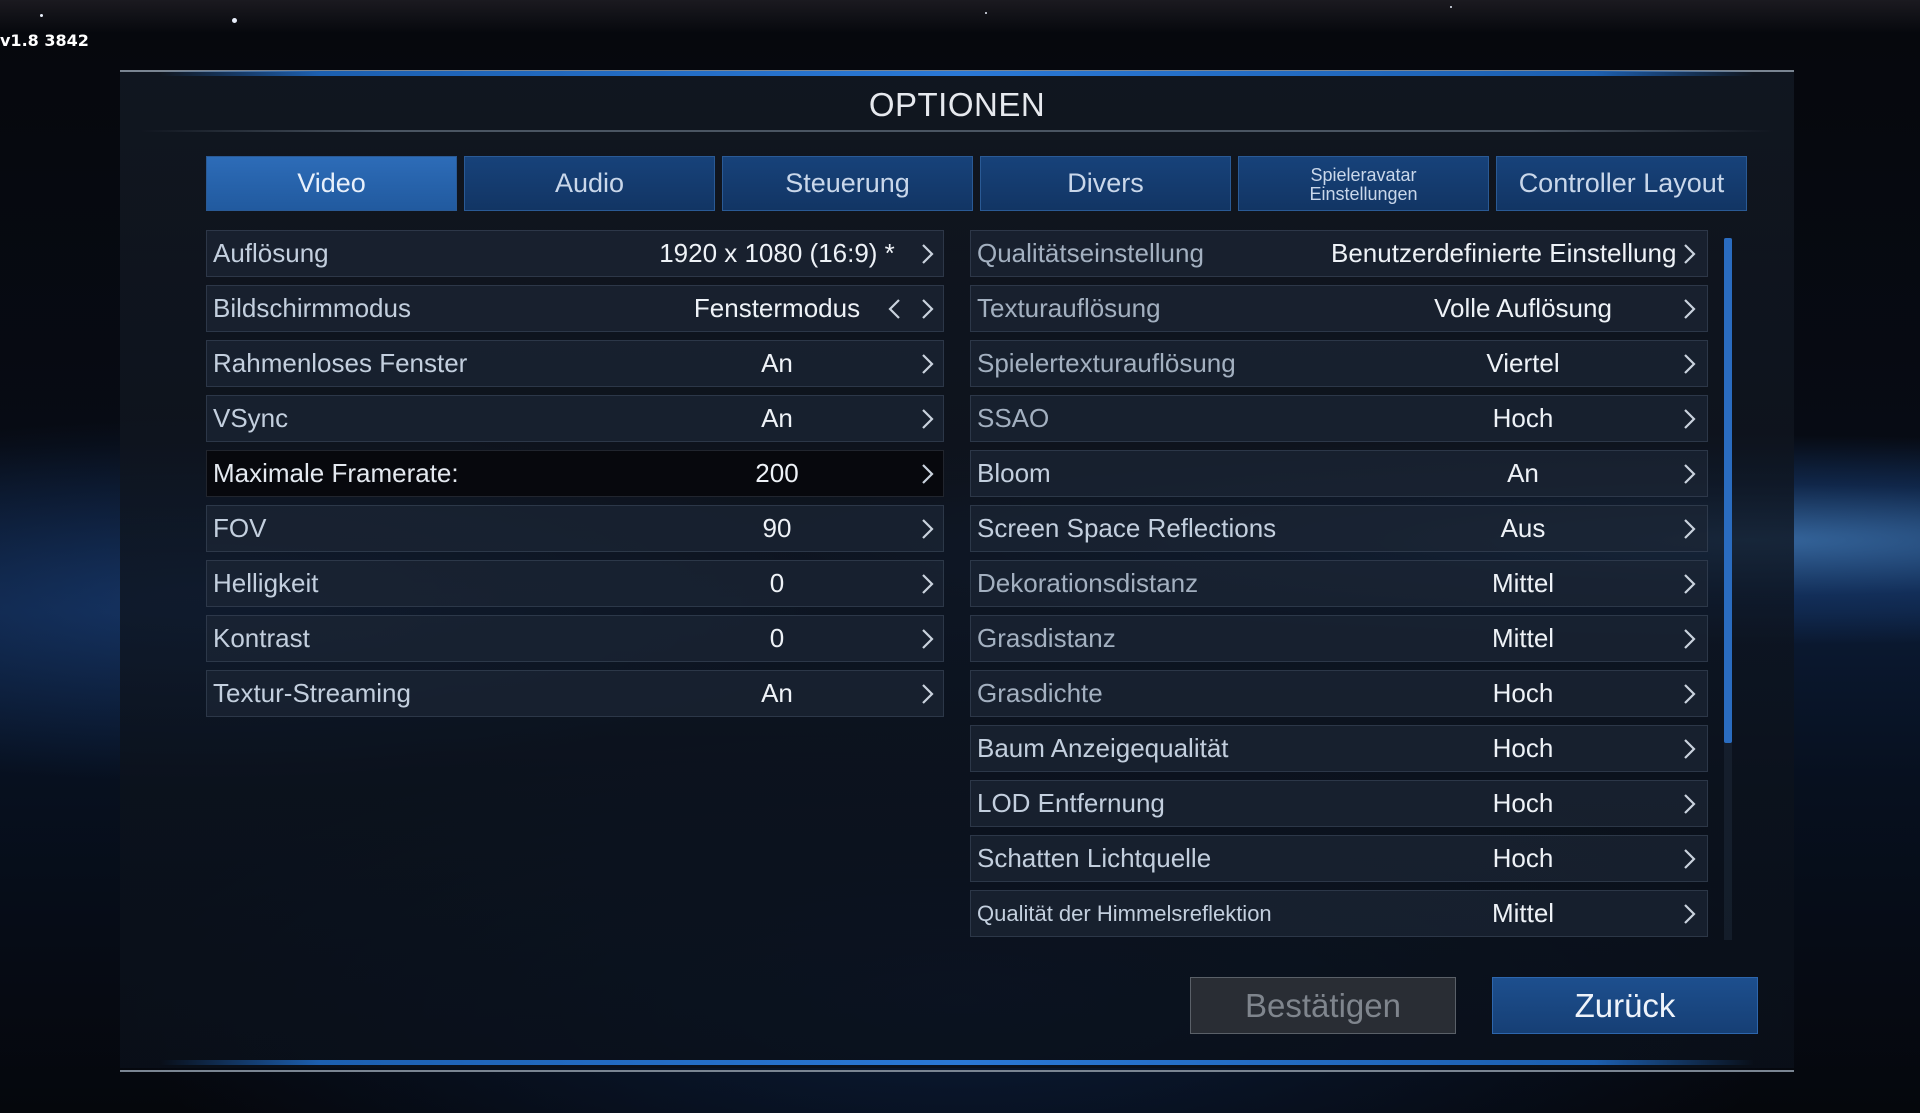  What do you see at coordinates (251, 418) in the screenshot?
I see `setting-label: VSync` at bounding box center [251, 418].